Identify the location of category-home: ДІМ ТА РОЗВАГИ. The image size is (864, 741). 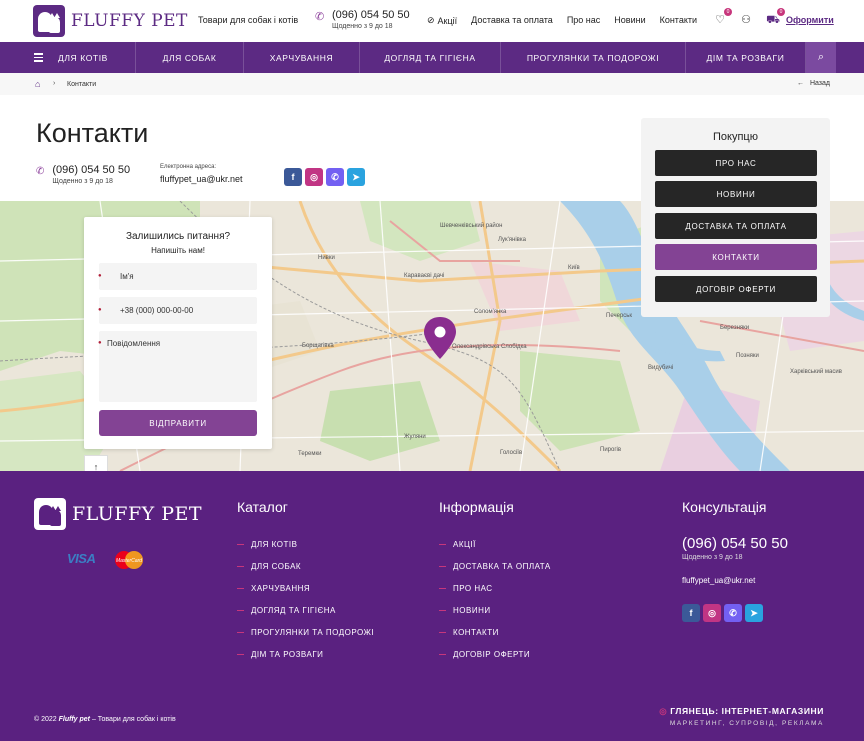
(746, 57).